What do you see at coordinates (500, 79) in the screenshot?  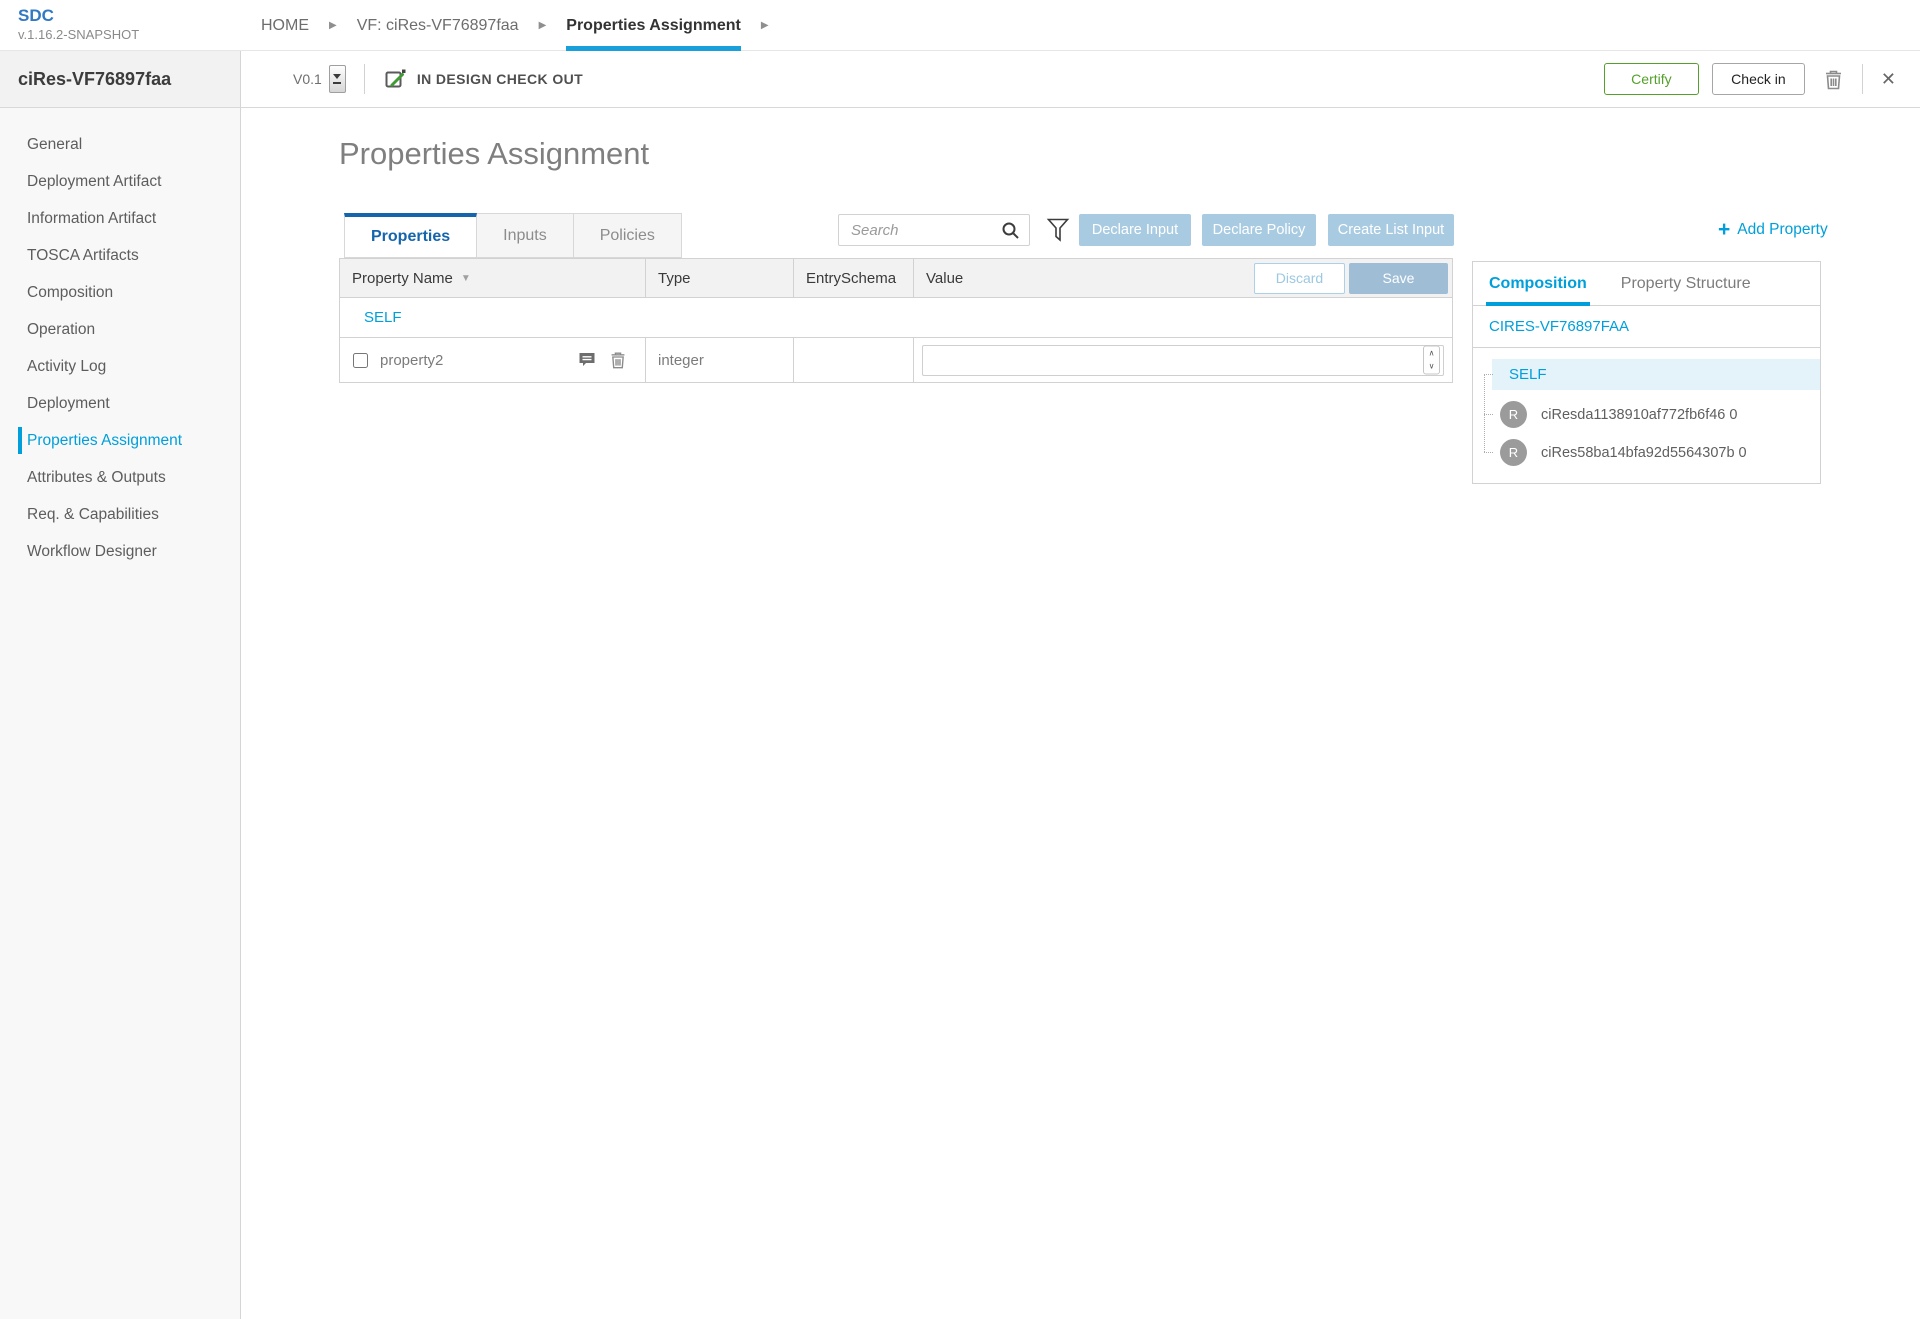 I see `lifecycle-label: IN DESIGN CHECK OUT` at bounding box center [500, 79].